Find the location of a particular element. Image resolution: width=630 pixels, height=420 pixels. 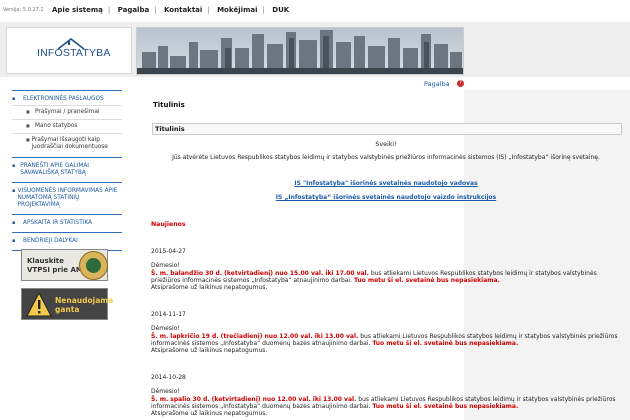

sidebar-item-elektronines-paslaugos: ▪ ELEKTRONINĖS PASLAUGOS is located at coordinates (67, 99).